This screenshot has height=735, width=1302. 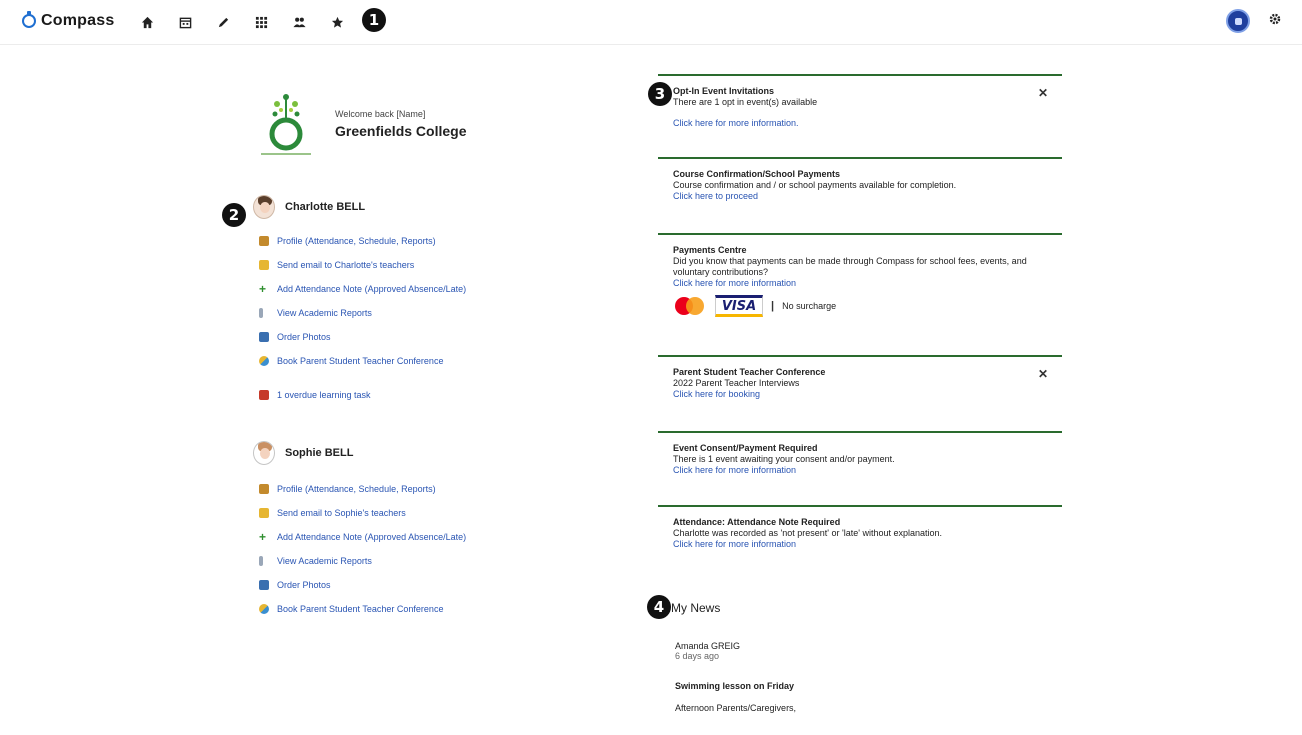 What do you see at coordinates (860, 123) in the screenshot?
I see `card-link: Click here for more information.` at bounding box center [860, 123].